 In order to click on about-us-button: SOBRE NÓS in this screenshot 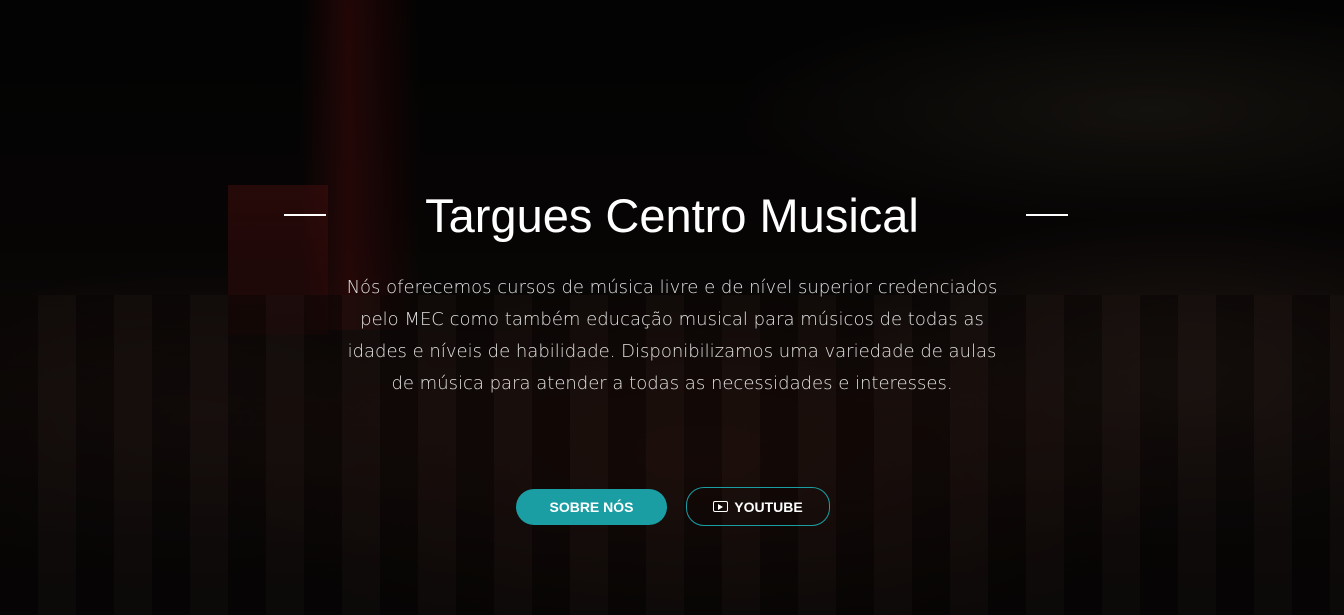, I will do `click(591, 507)`.